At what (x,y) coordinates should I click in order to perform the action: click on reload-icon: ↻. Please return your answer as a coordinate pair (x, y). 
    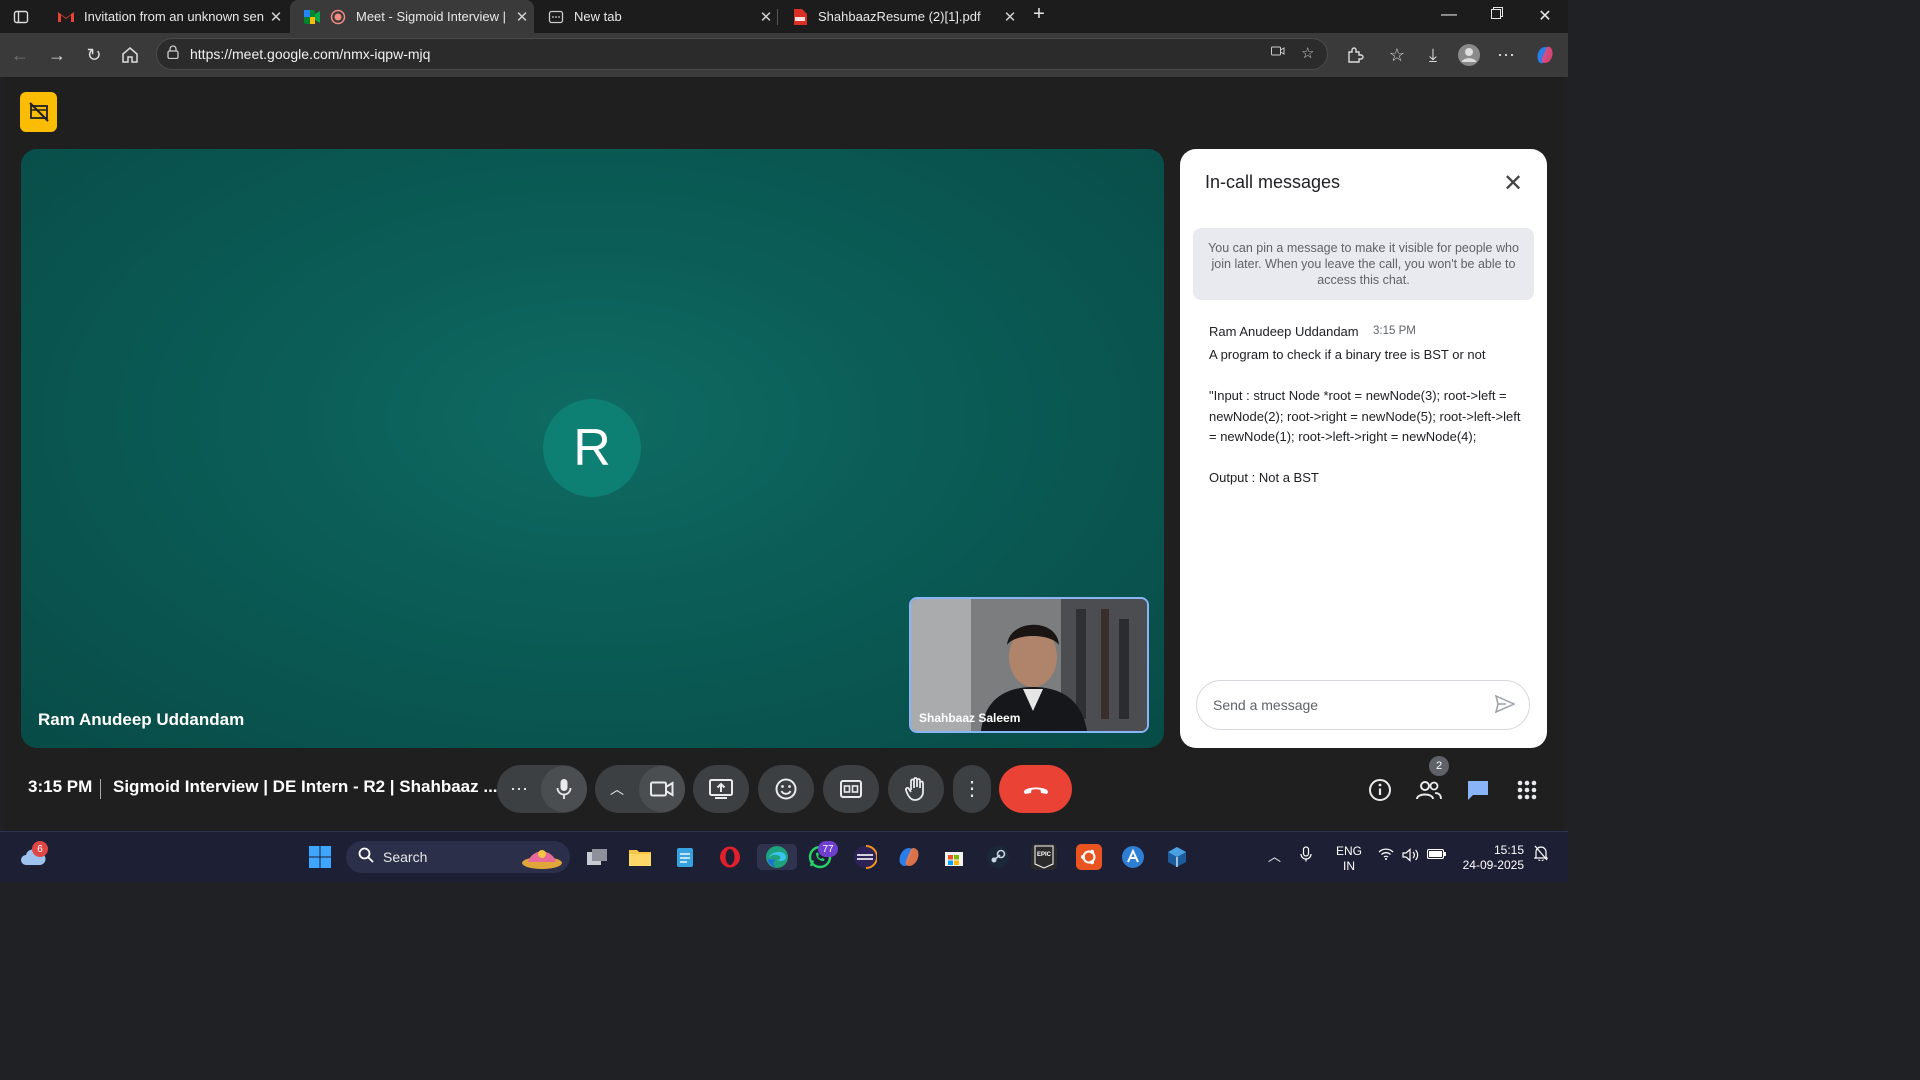
    Looking at the image, I should click on (94, 55).